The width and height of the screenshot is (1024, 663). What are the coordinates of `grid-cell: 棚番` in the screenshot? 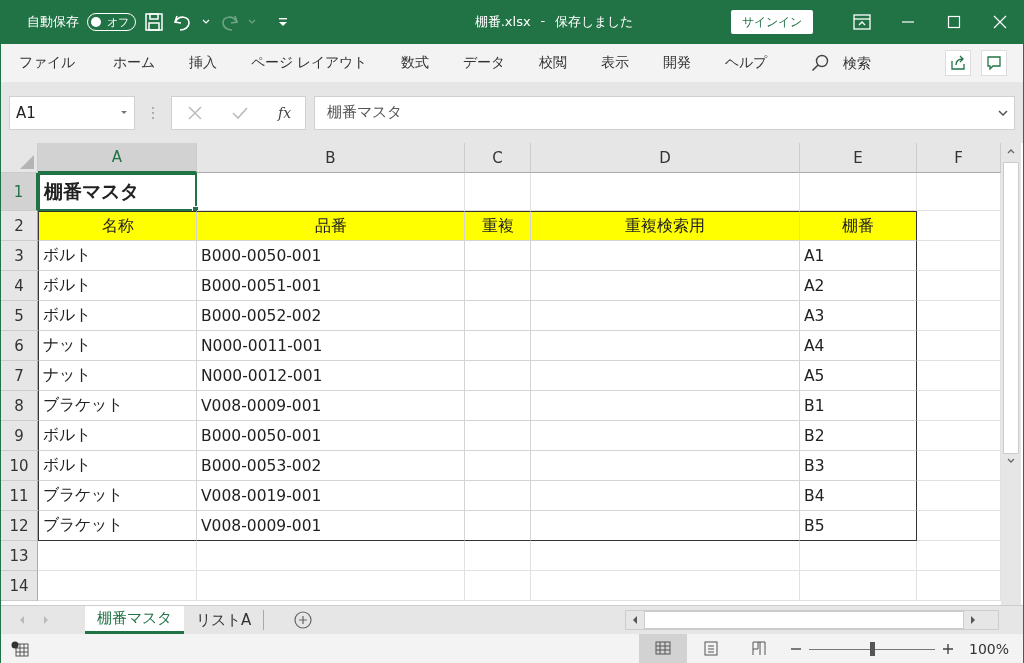 It's located at (858, 226).